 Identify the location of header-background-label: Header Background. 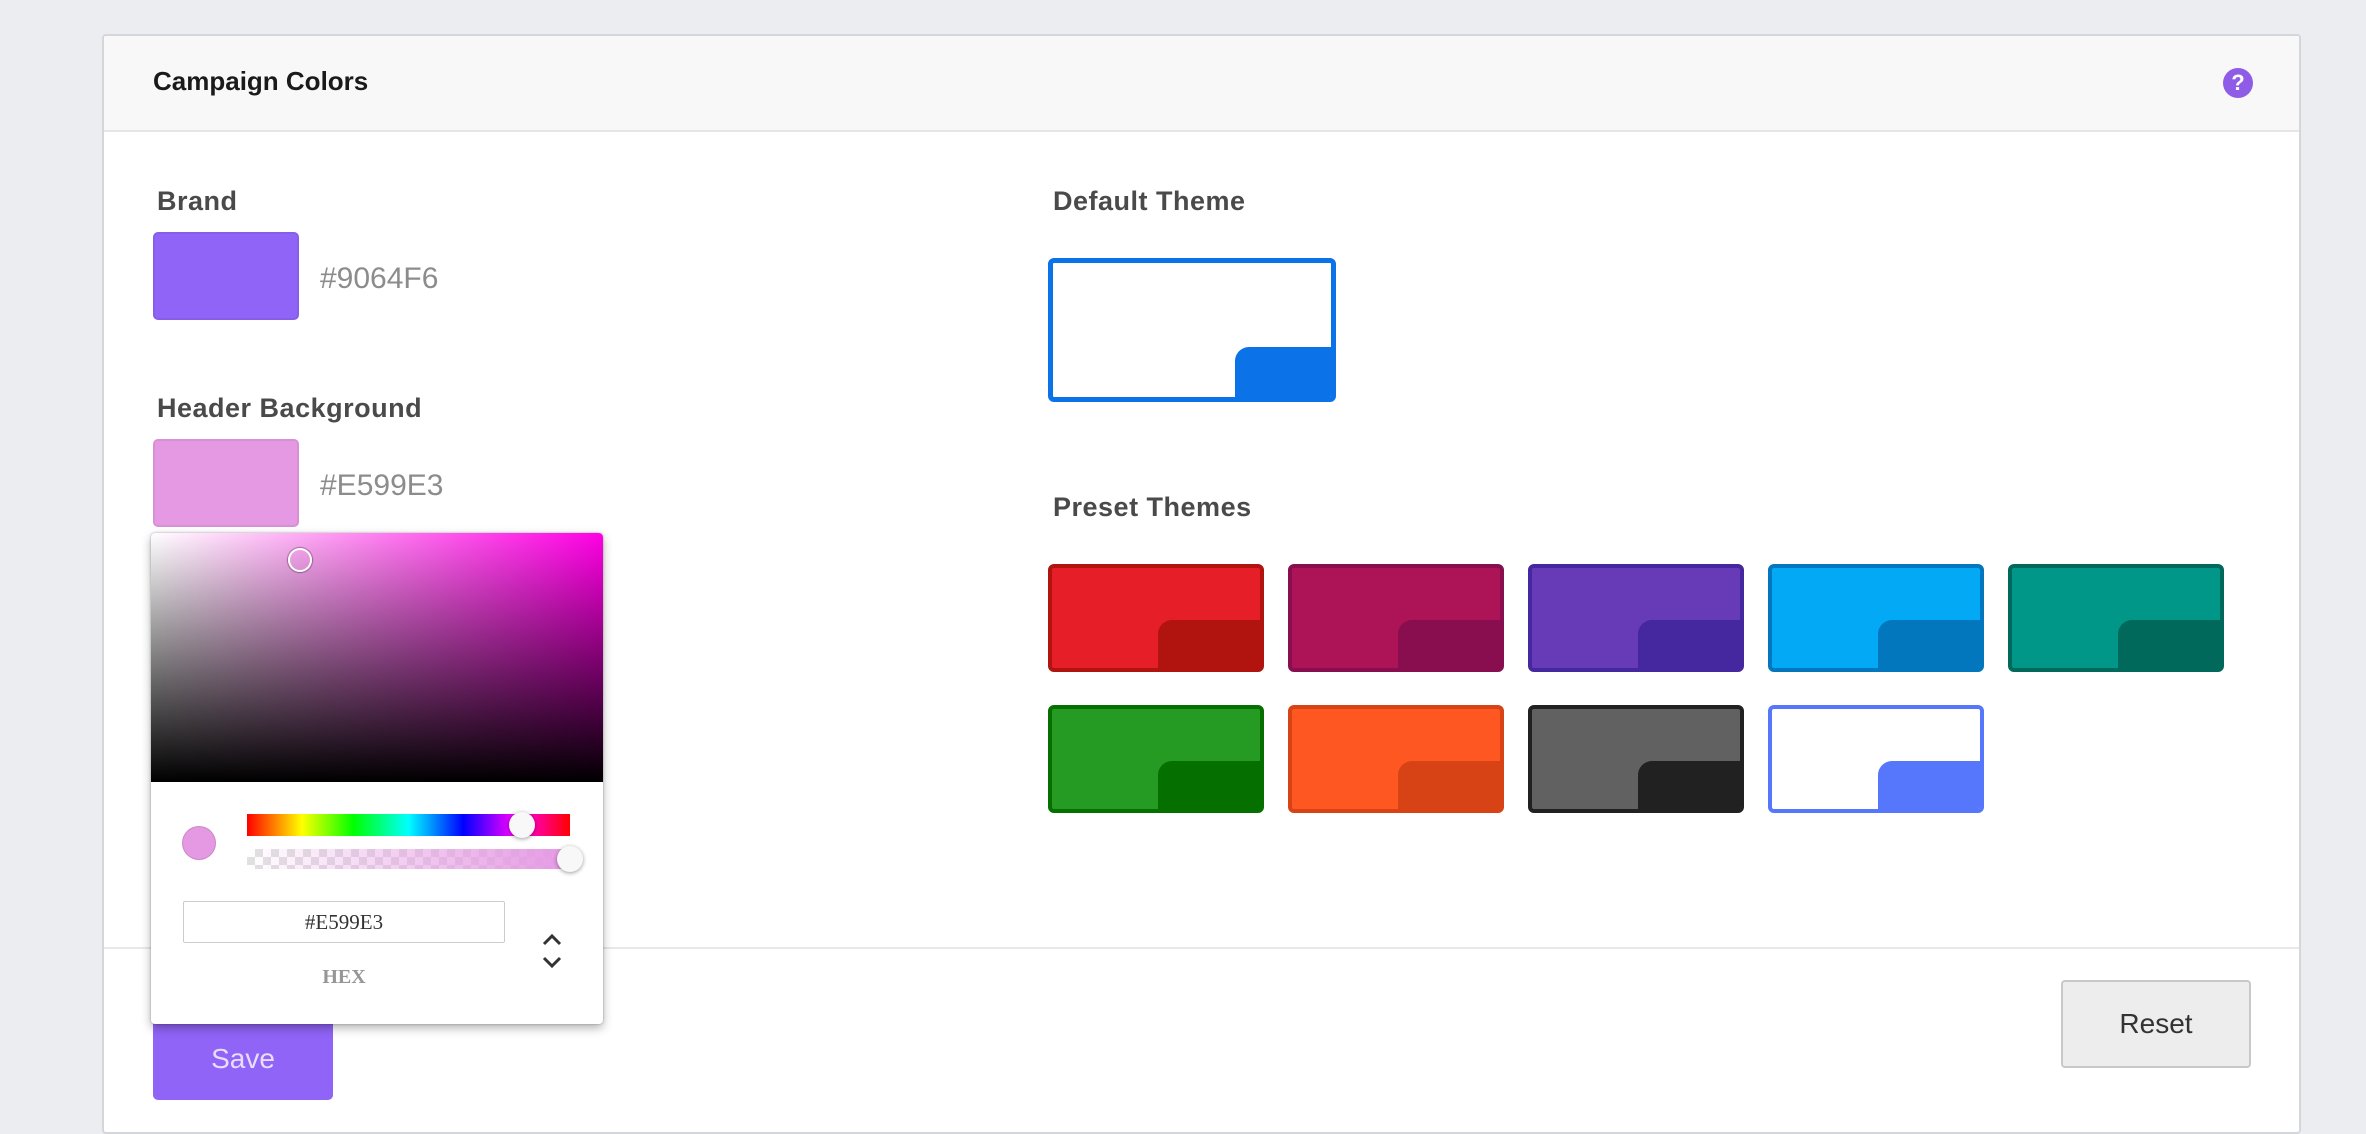
(290, 408).